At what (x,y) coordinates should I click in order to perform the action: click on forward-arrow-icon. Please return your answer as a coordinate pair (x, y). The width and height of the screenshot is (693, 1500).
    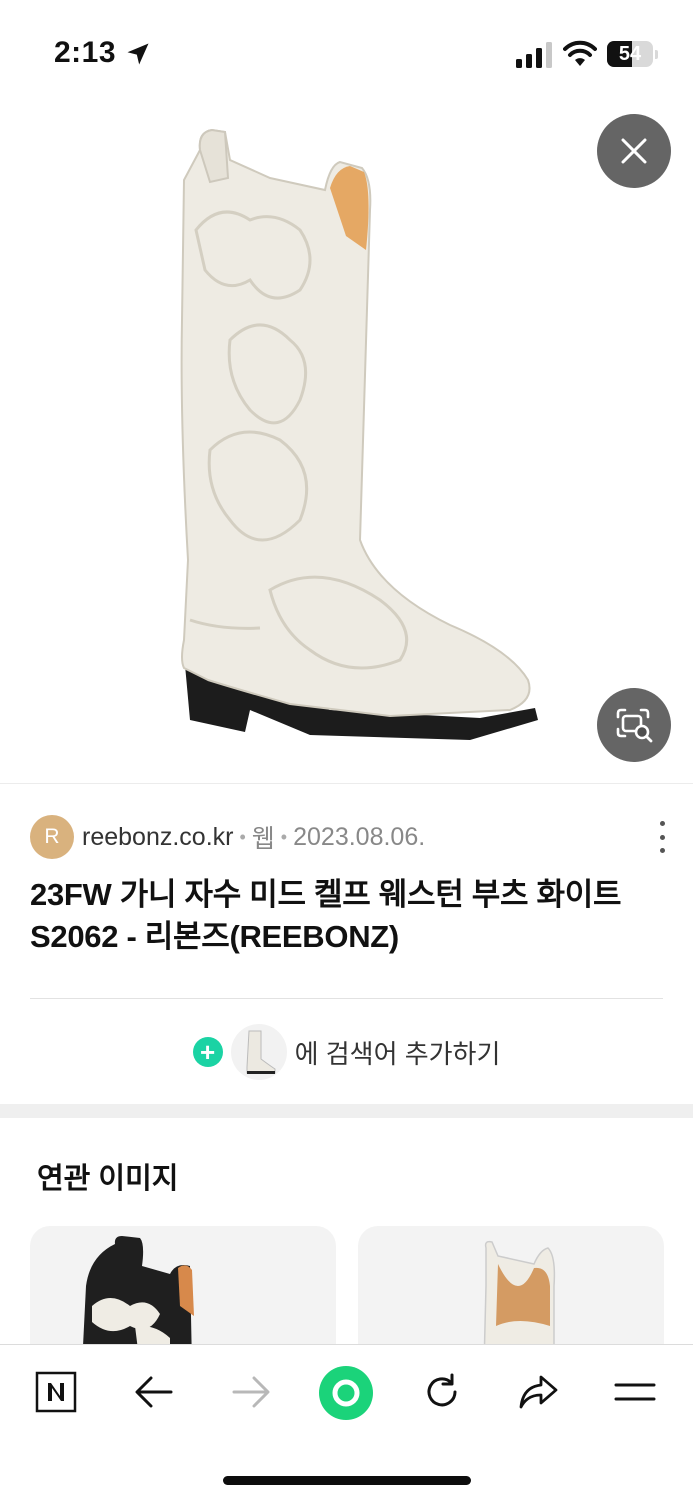
    Looking at the image, I should click on (251, 1392).